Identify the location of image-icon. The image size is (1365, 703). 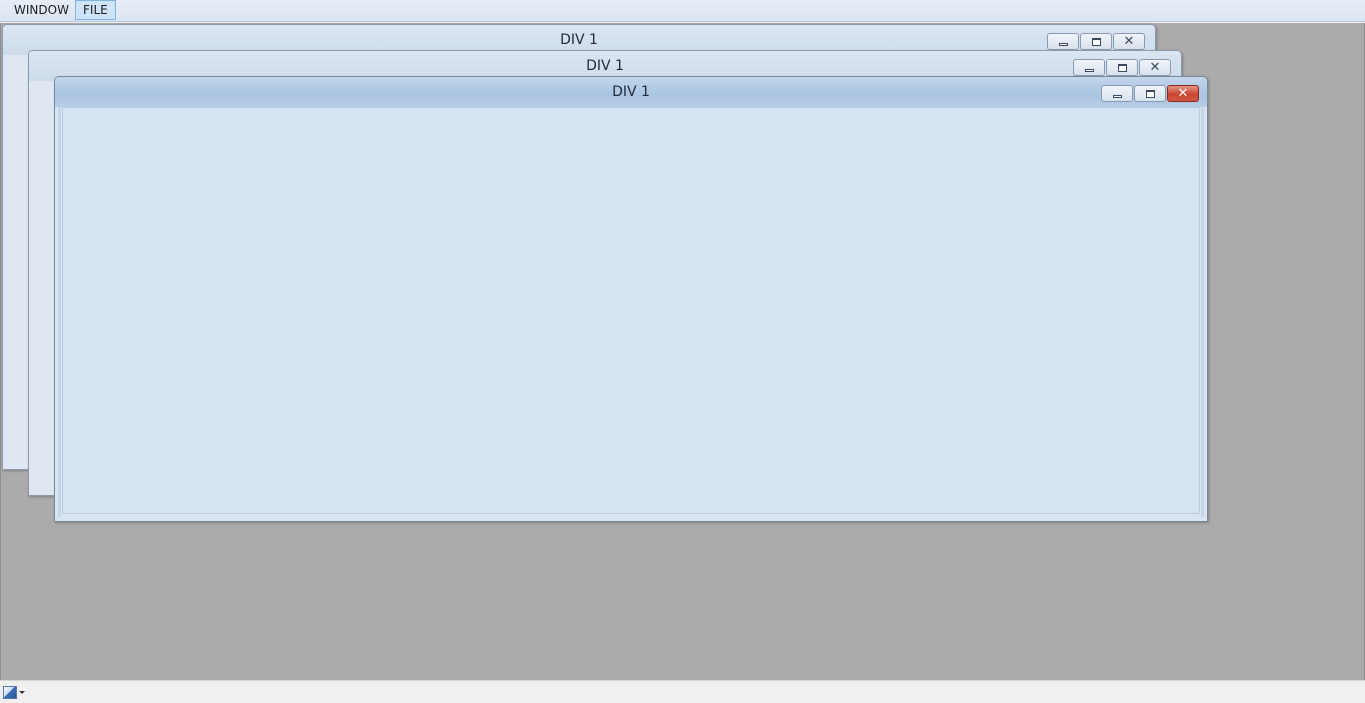
(10, 692).